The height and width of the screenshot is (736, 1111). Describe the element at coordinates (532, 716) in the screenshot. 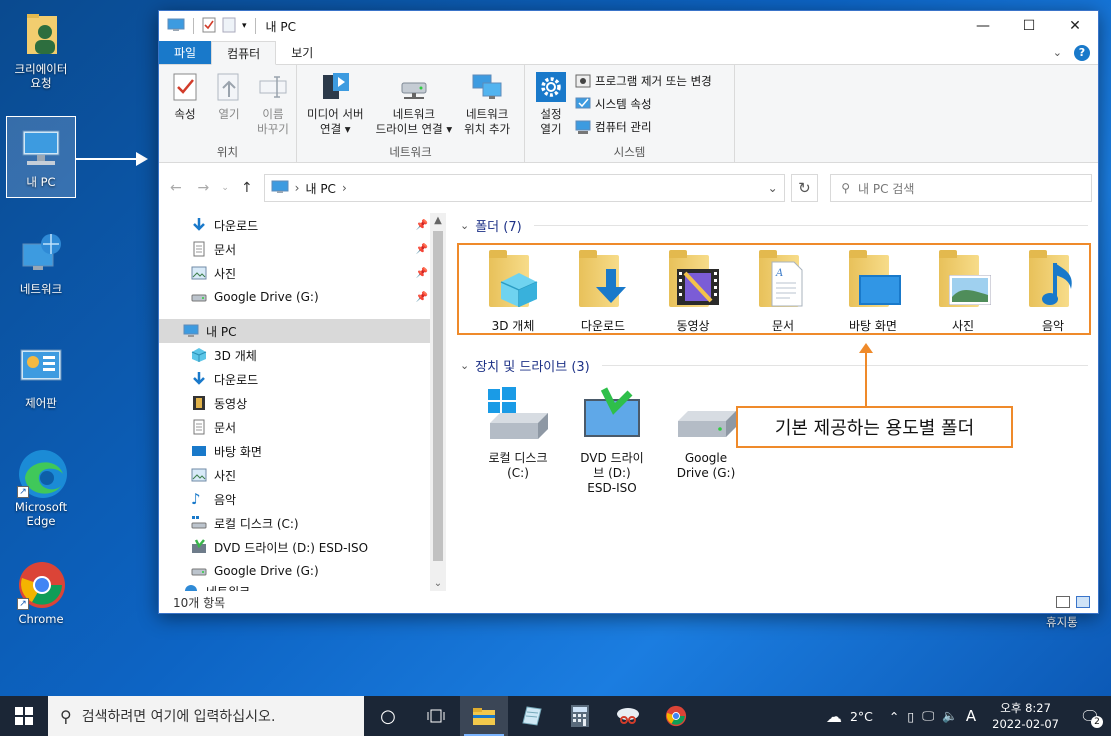

I see `notepad-taskbar-button` at that location.